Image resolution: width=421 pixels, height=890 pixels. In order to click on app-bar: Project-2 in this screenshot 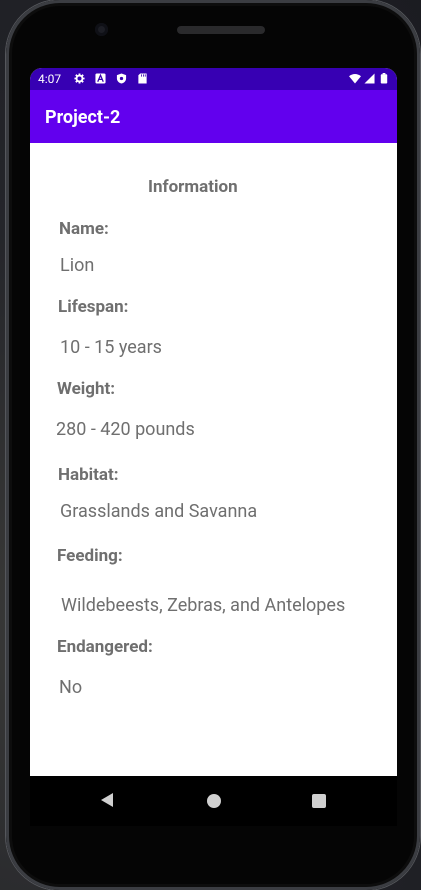, I will do `click(213, 116)`.